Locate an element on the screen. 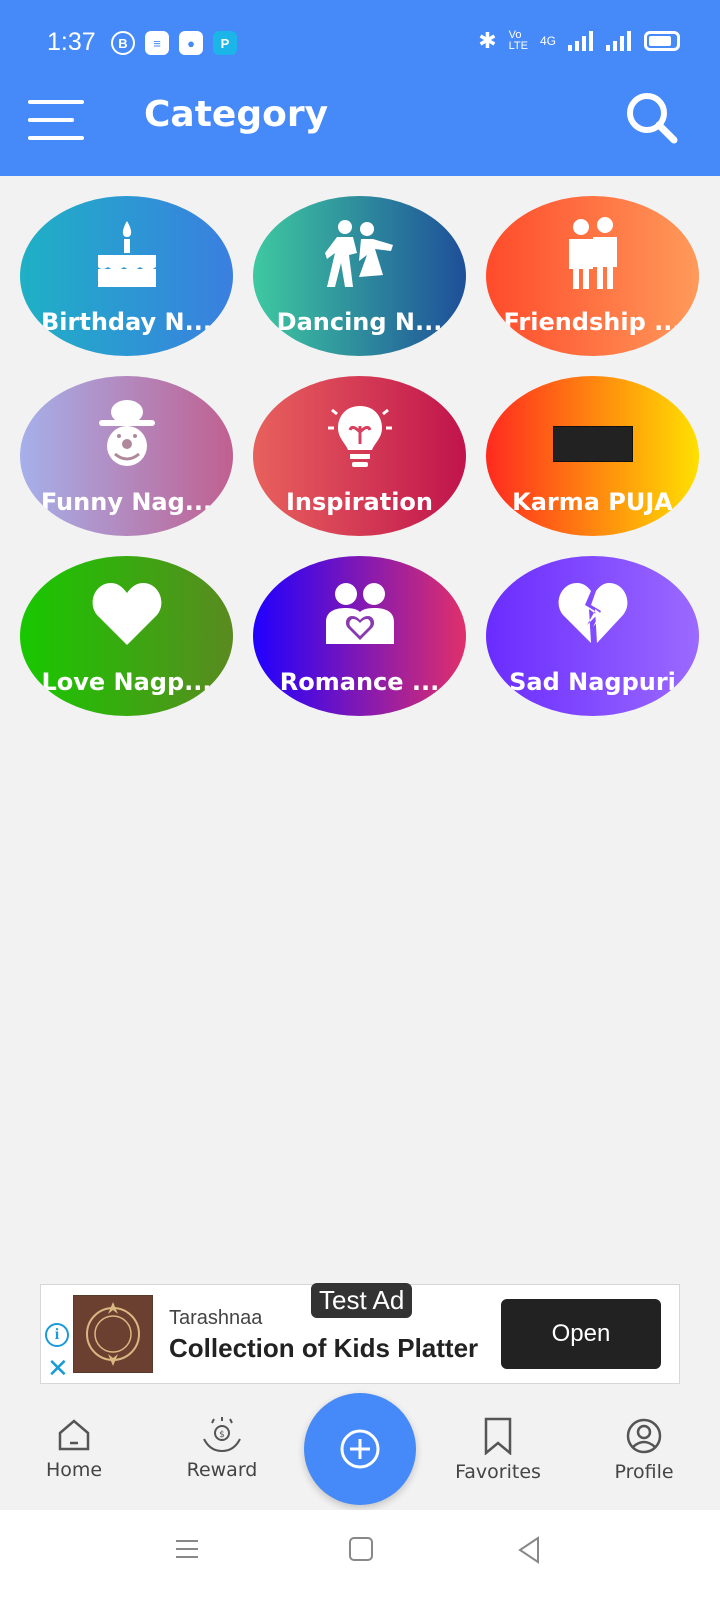 The width and height of the screenshot is (720, 1600). back-button is located at coordinates (529, 1552).